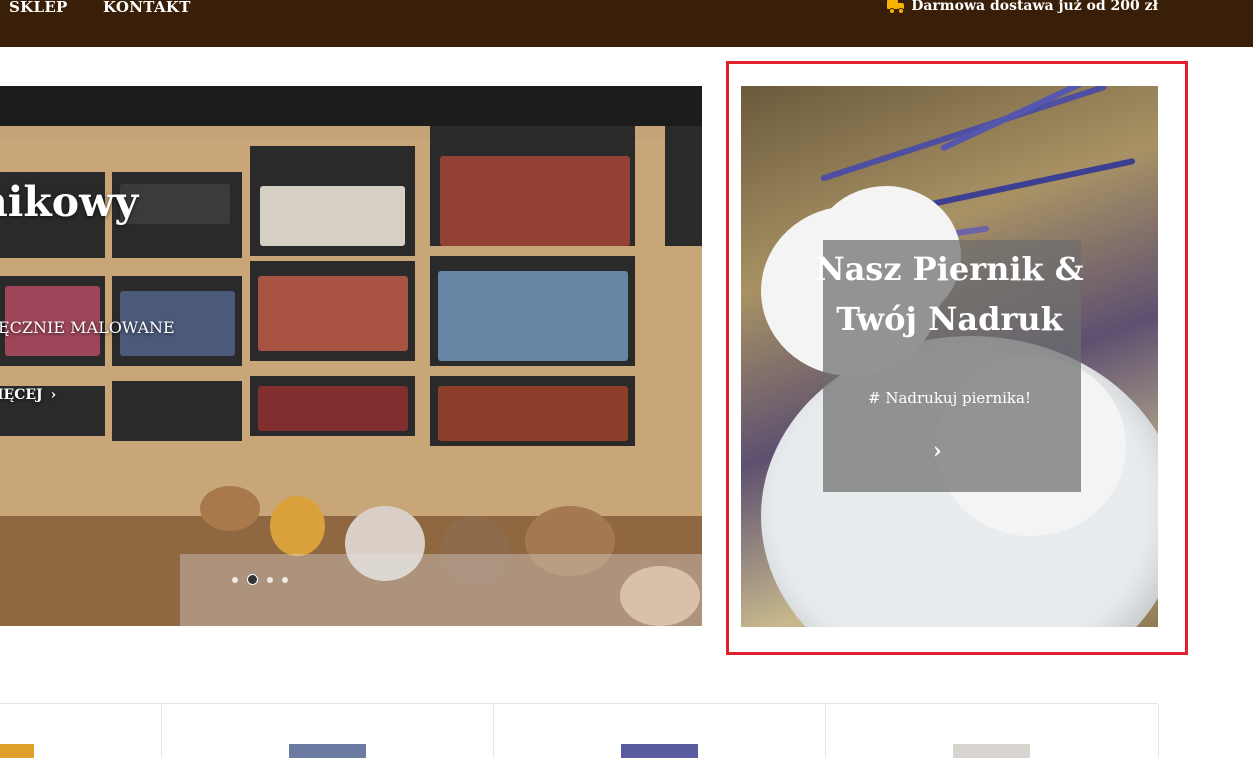 This screenshot has width=1253, height=758. What do you see at coordinates (949, 319) in the screenshot?
I see `promo-title-line2: Twój Nadruk` at bounding box center [949, 319].